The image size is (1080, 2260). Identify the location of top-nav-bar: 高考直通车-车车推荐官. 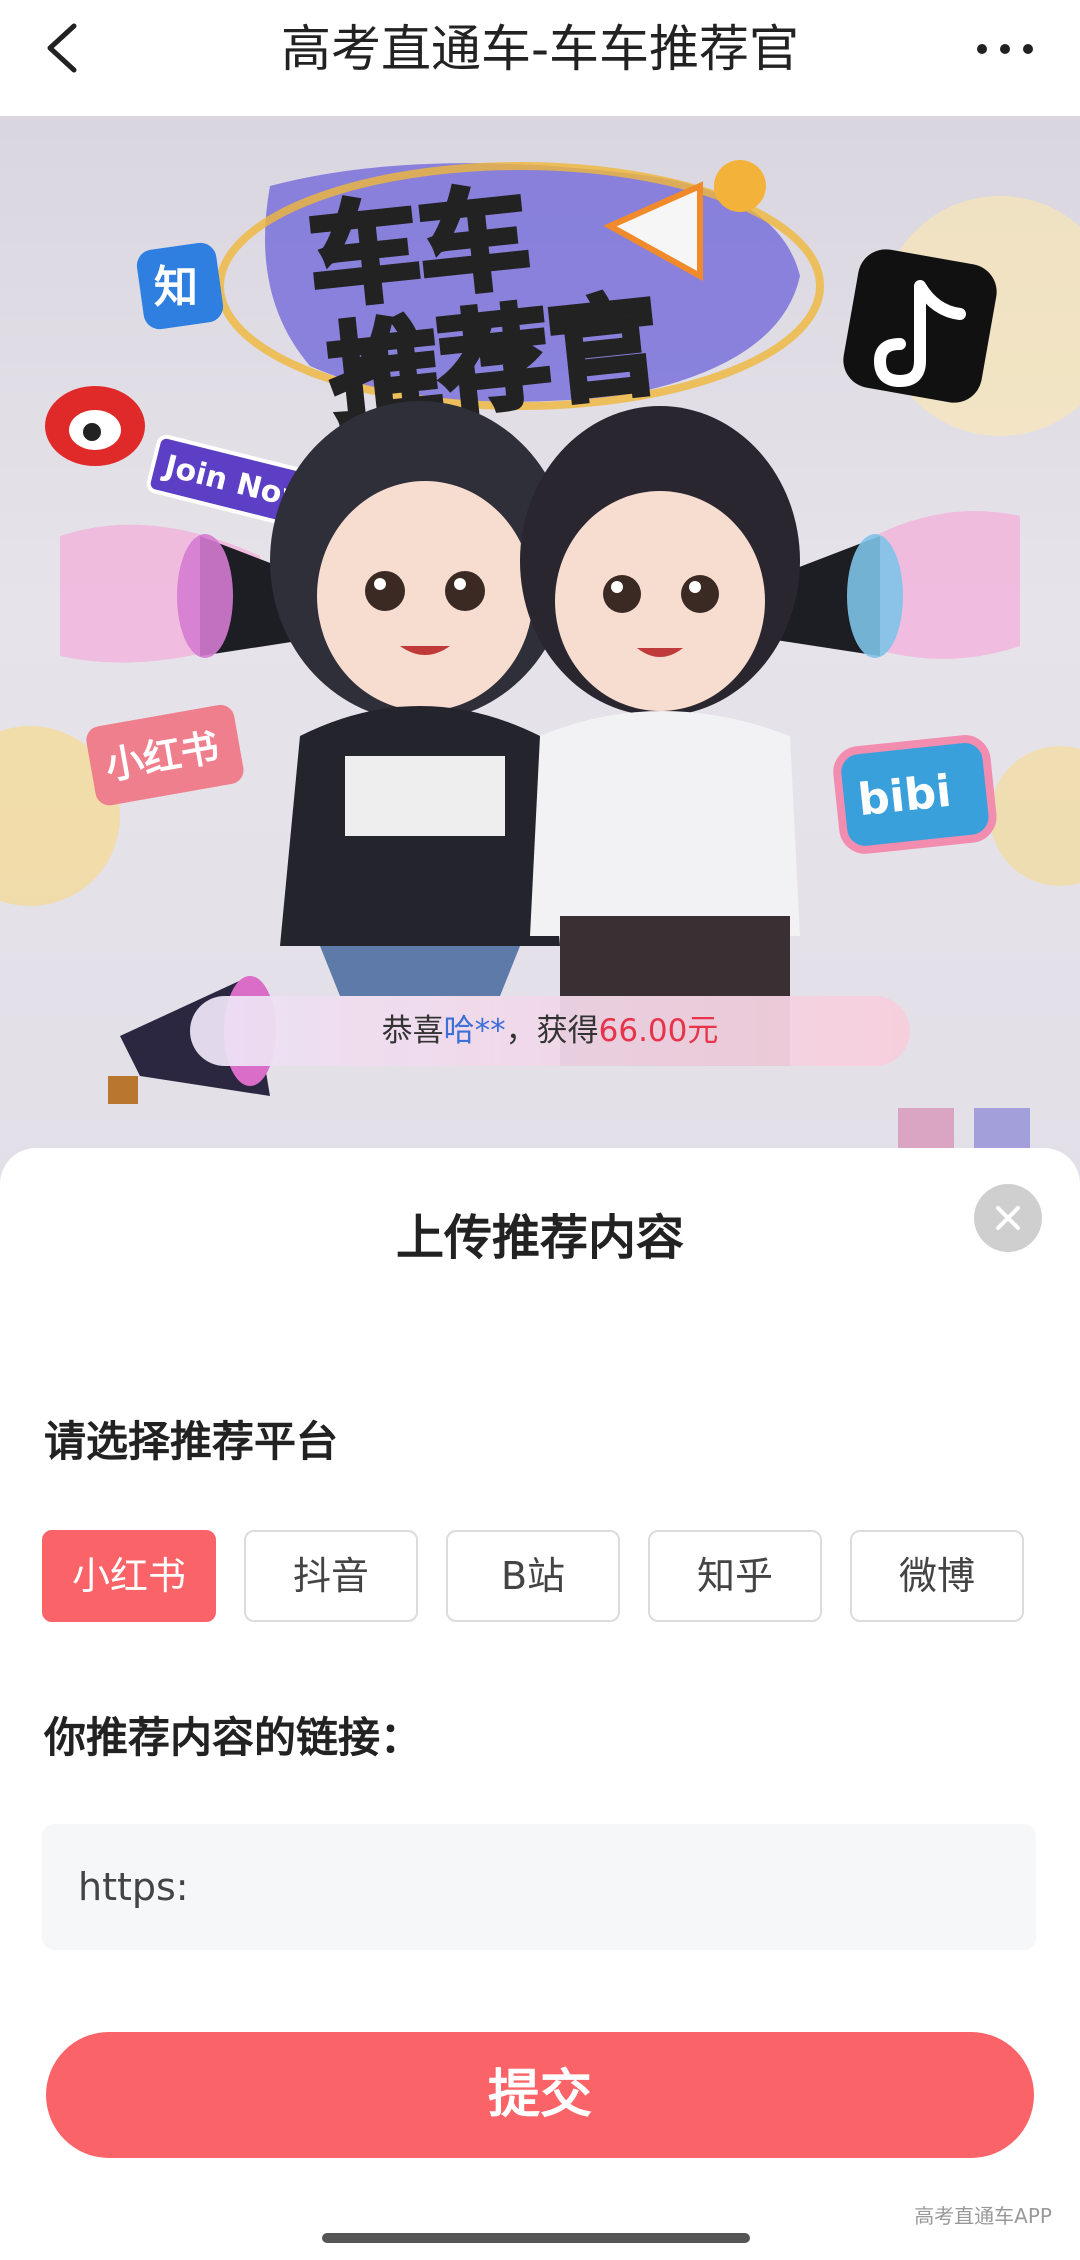
(540, 58).